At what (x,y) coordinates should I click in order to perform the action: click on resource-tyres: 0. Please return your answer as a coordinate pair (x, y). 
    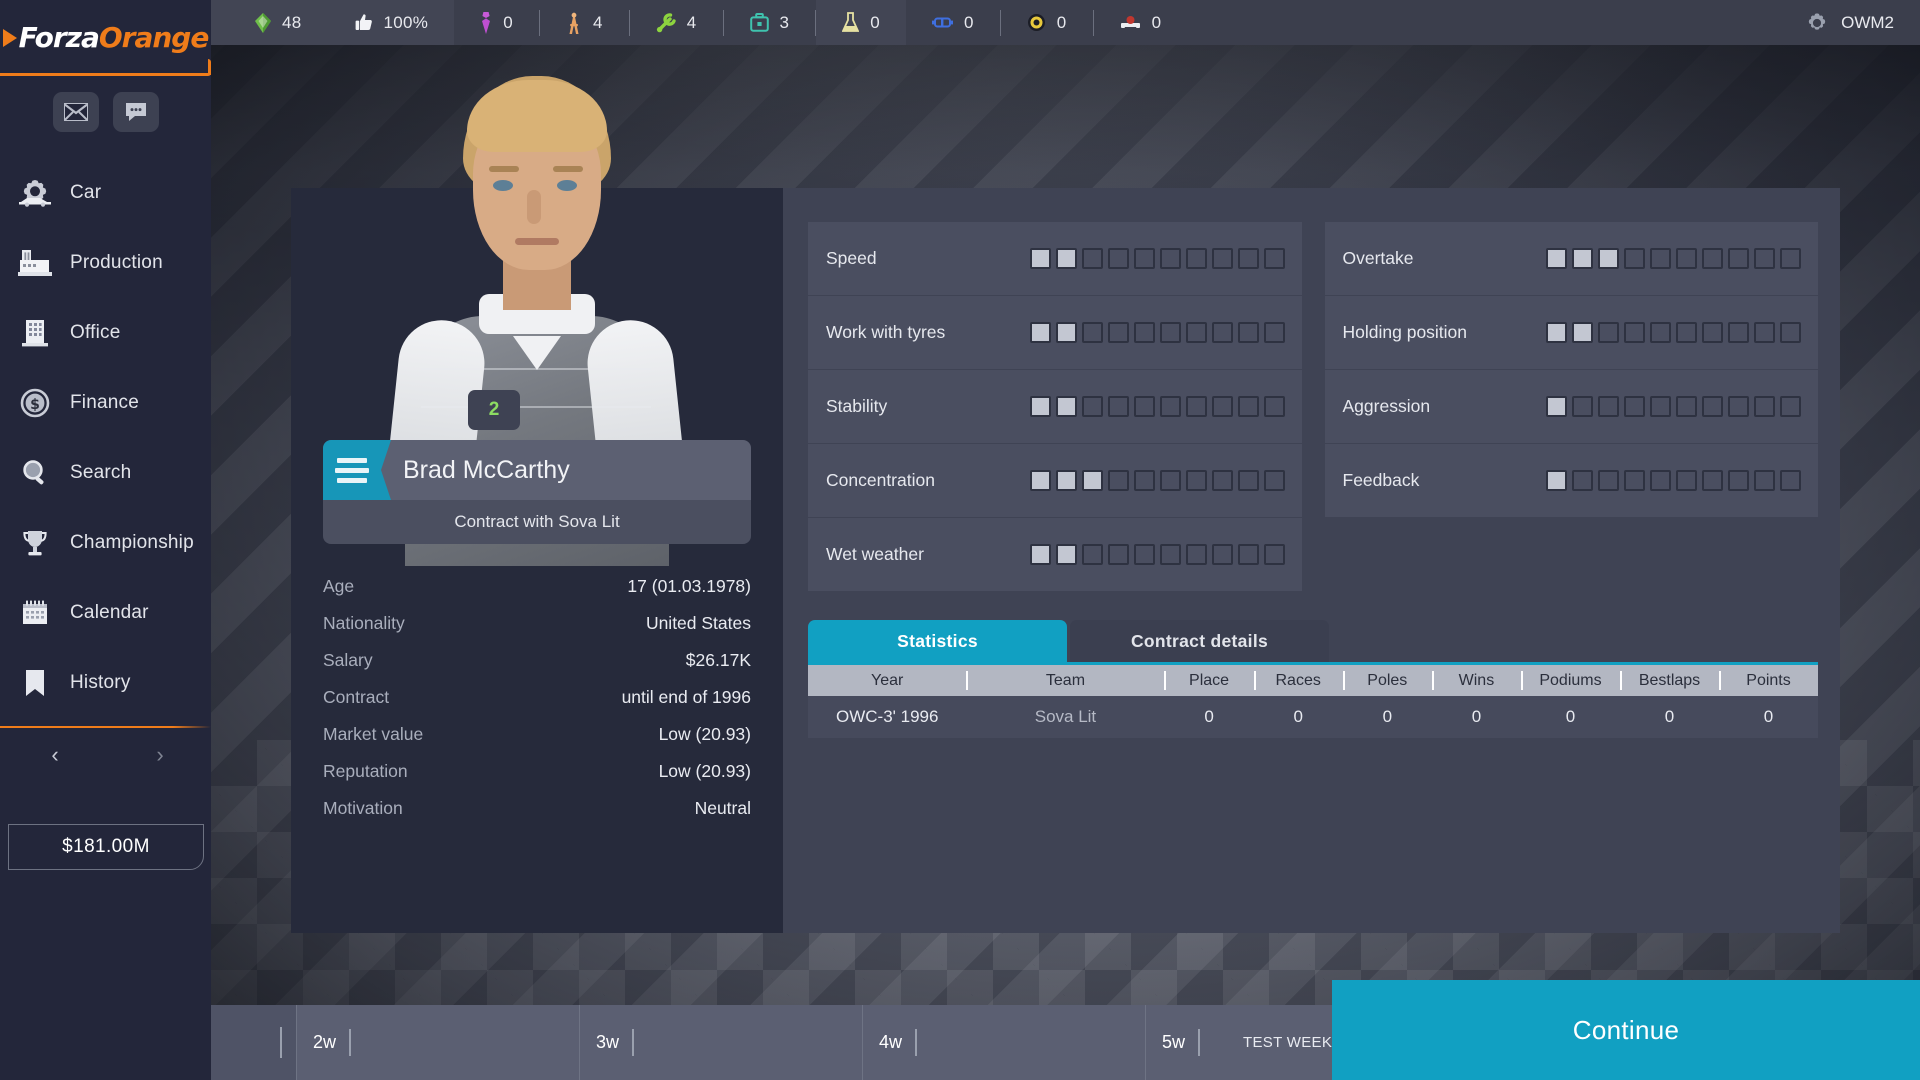
    Looking at the image, I should click on (1047, 22).